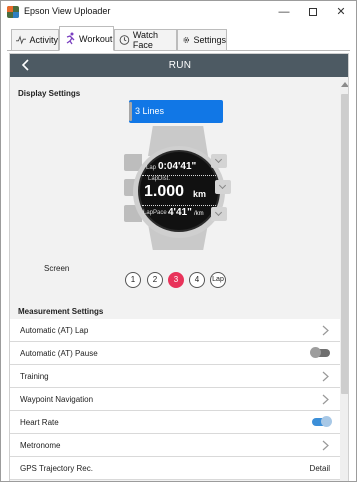  Describe the element at coordinates (151, 168) in the screenshot. I see `row1-label: Lap` at that location.